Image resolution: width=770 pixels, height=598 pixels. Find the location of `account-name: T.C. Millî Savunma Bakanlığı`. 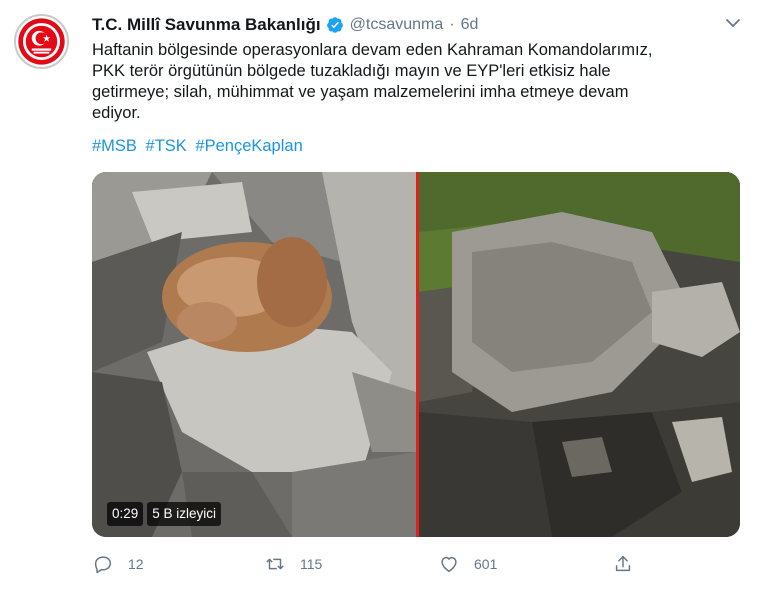

account-name: T.C. Millî Savunma Bakanlığı is located at coordinates (206, 25).